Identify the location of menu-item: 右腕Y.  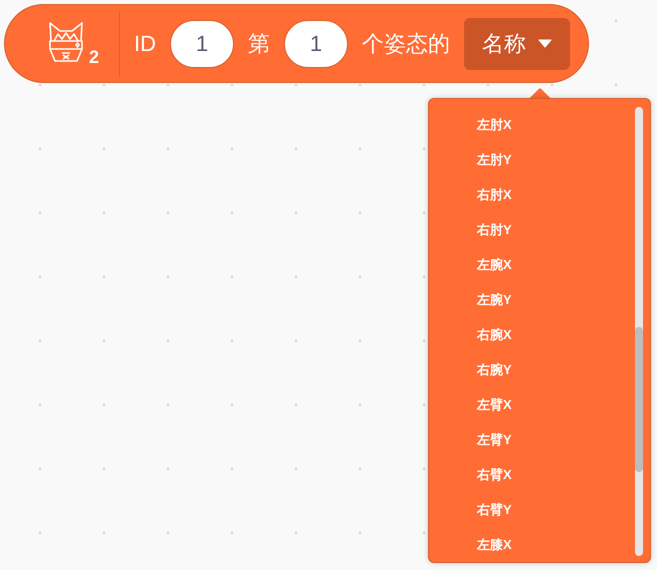
(494, 370).